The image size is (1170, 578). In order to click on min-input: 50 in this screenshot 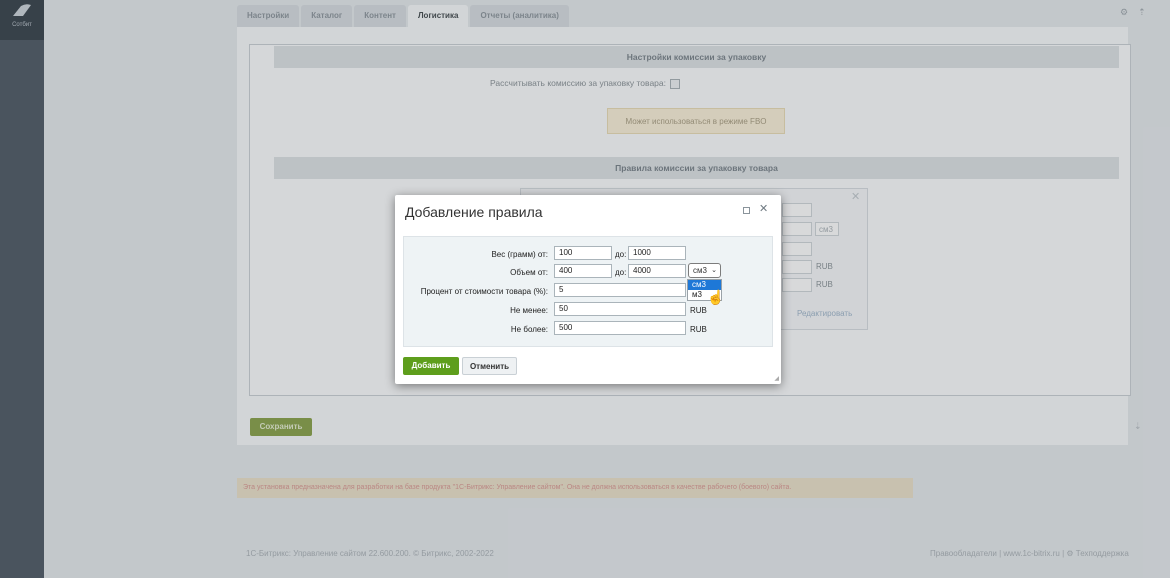, I will do `click(620, 309)`.